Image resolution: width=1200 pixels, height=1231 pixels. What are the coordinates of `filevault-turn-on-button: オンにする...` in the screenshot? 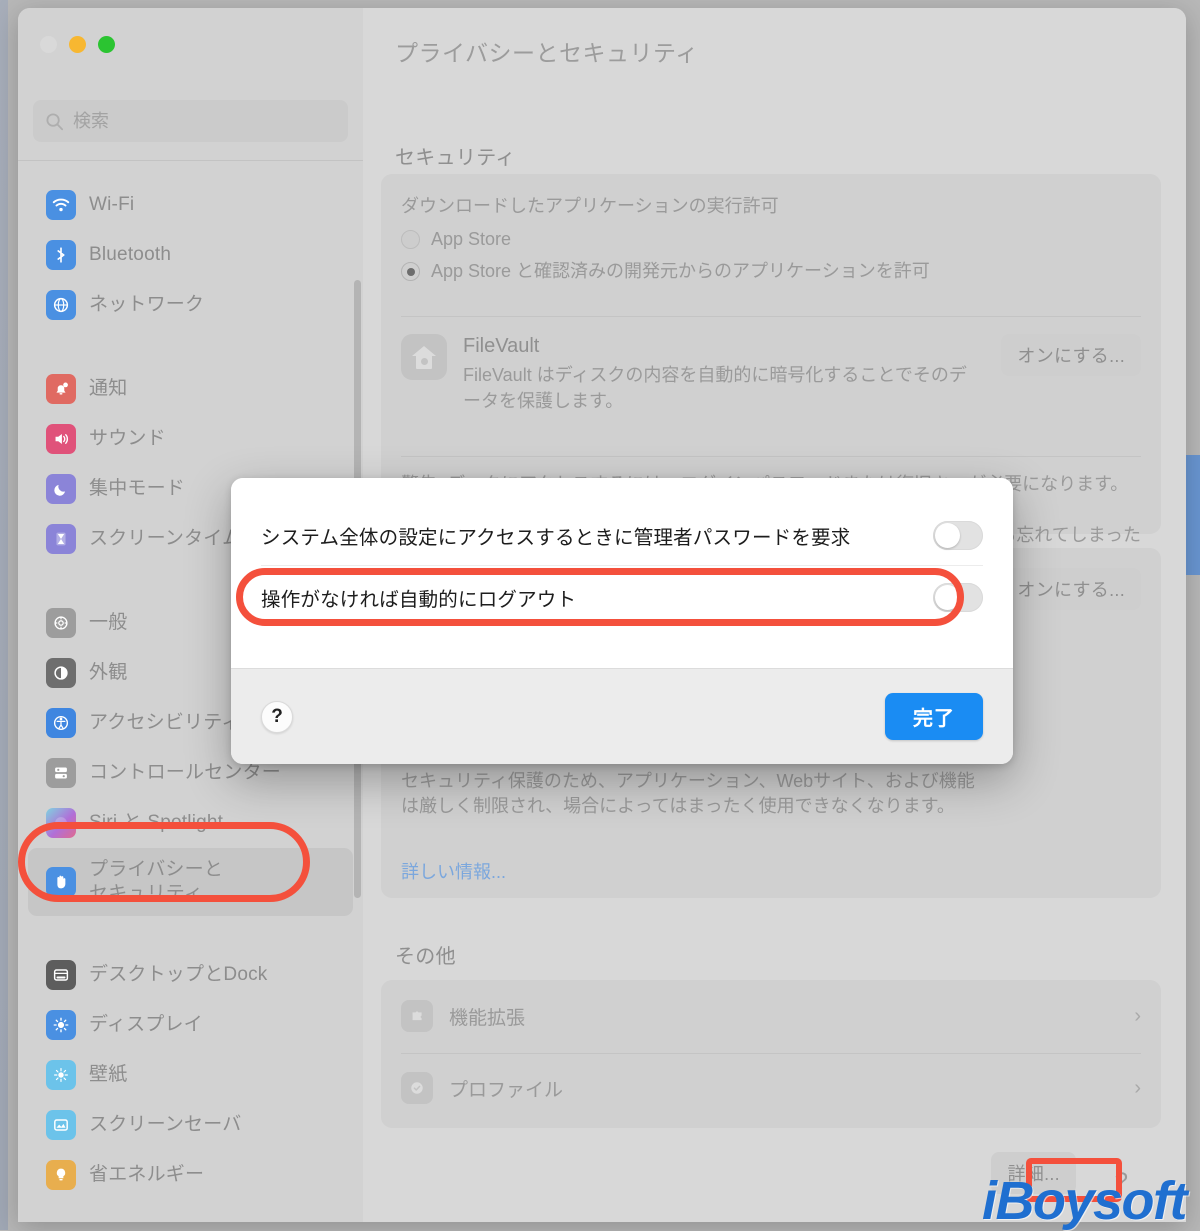 It's located at (1071, 355).